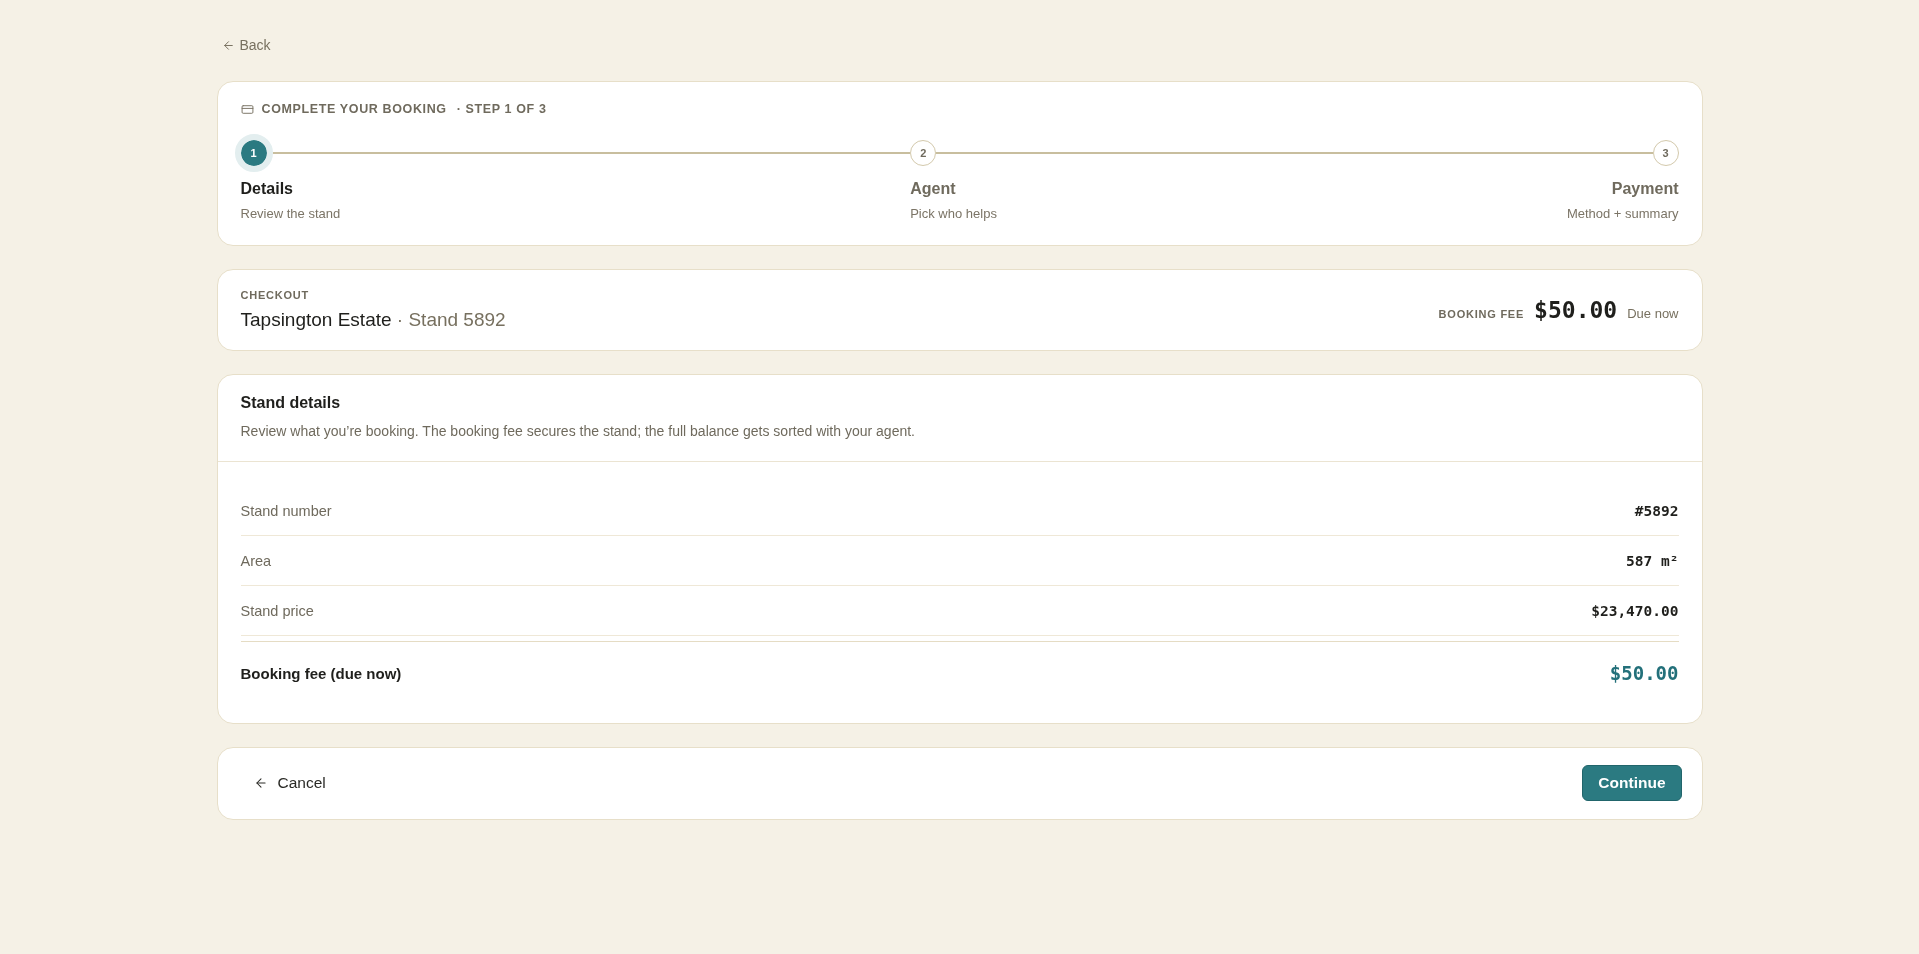  What do you see at coordinates (289, 783) in the screenshot?
I see `cancel-button: Cancel` at bounding box center [289, 783].